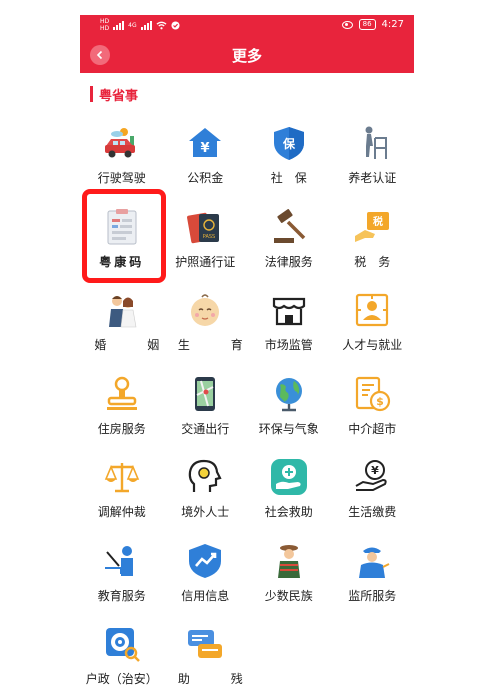 This screenshot has width=484, height=700. What do you see at coordinates (289, 246) in the screenshot?
I see `service-legal: 法律服务` at bounding box center [289, 246].